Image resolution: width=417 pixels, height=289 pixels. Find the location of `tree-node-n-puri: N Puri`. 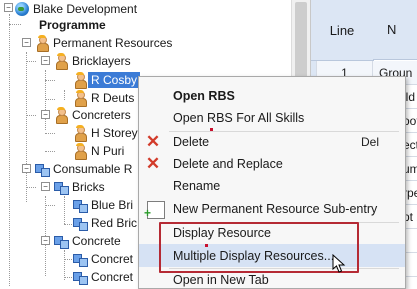

tree-node-n-puri: N Puri is located at coordinates (98, 150).